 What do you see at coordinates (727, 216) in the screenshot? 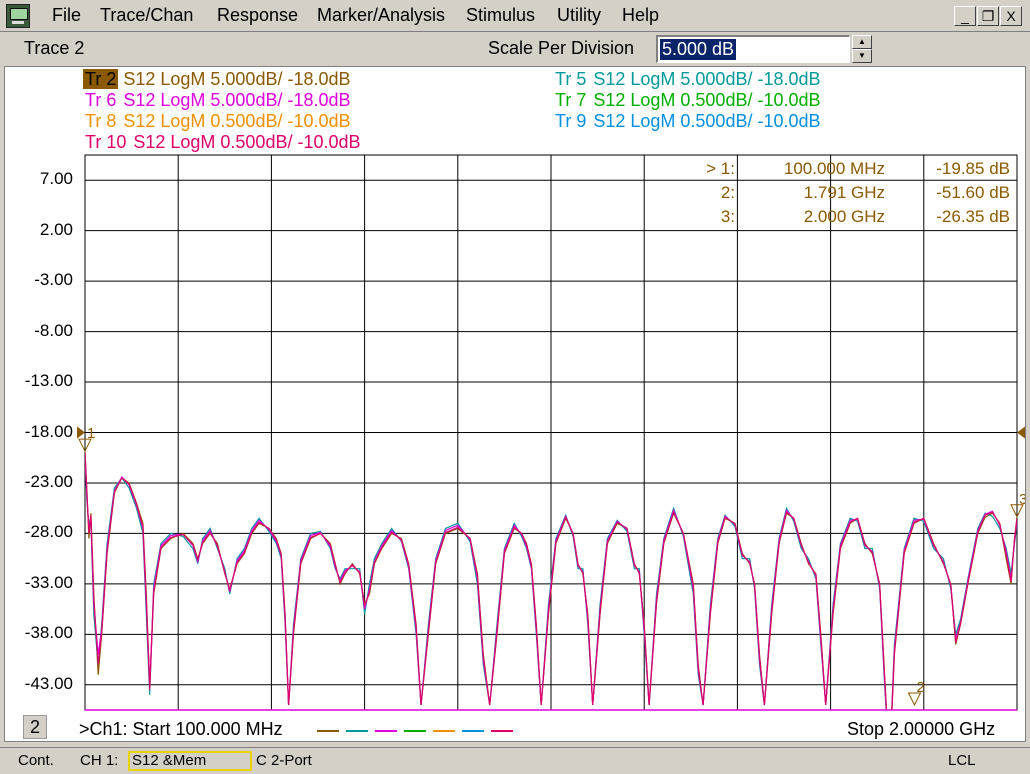
I see `marker-number: 3:` at bounding box center [727, 216].